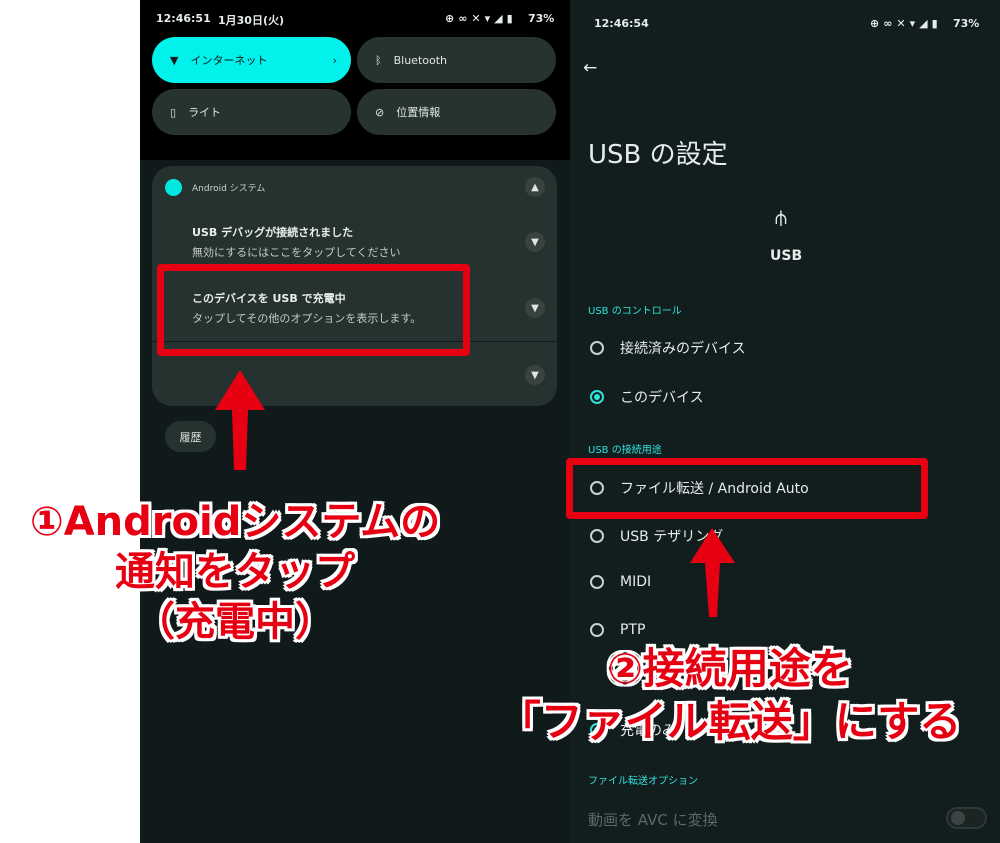 The height and width of the screenshot is (843, 1000). What do you see at coordinates (313, 310) in the screenshot?
I see `highlight-charging-notification` at bounding box center [313, 310].